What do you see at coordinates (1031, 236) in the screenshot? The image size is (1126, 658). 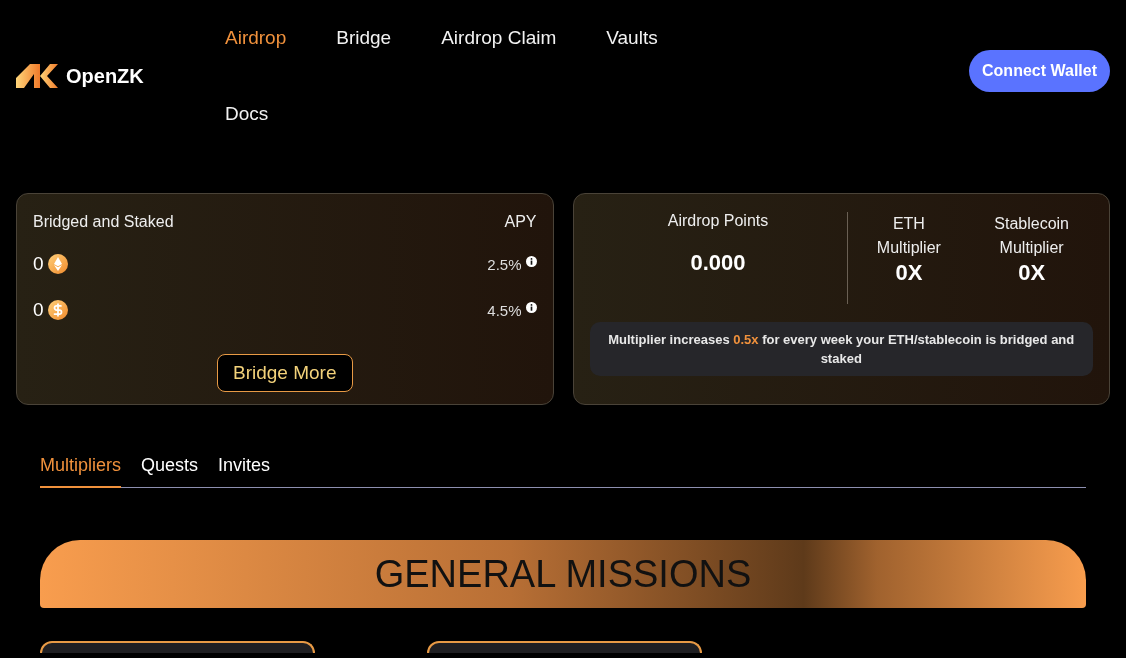 I see `multiplier-label: Stablecoin Multiplier` at bounding box center [1031, 236].